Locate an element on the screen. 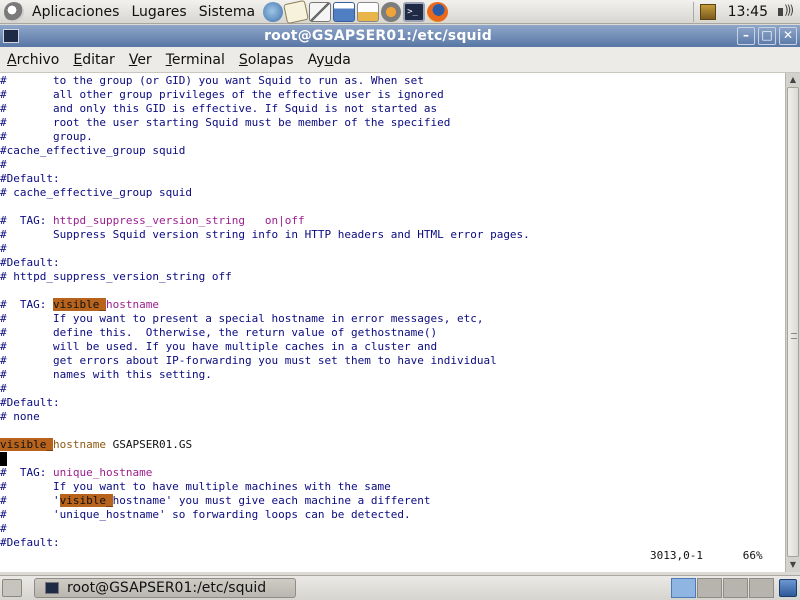  terminal-line: #cache_effective_group squid is located at coordinates (93, 150).